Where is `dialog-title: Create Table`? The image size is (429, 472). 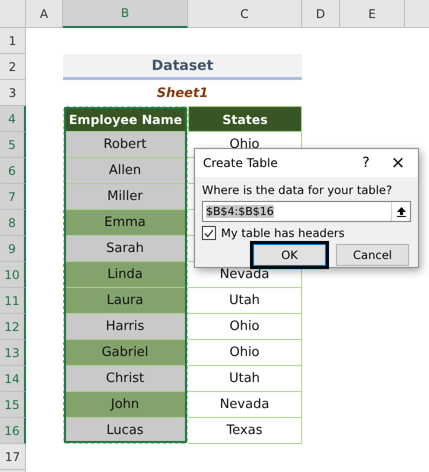 dialog-title: Create Table is located at coordinates (241, 163).